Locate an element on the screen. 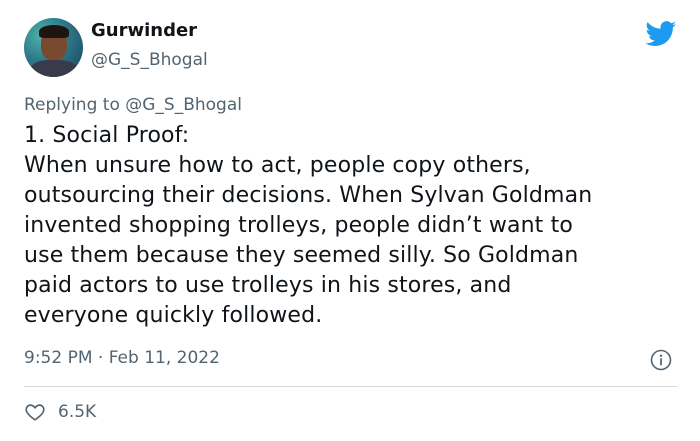 The image size is (700, 441). tweet-text-line: everyone quickly followed. is located at coordinates (173, 315).